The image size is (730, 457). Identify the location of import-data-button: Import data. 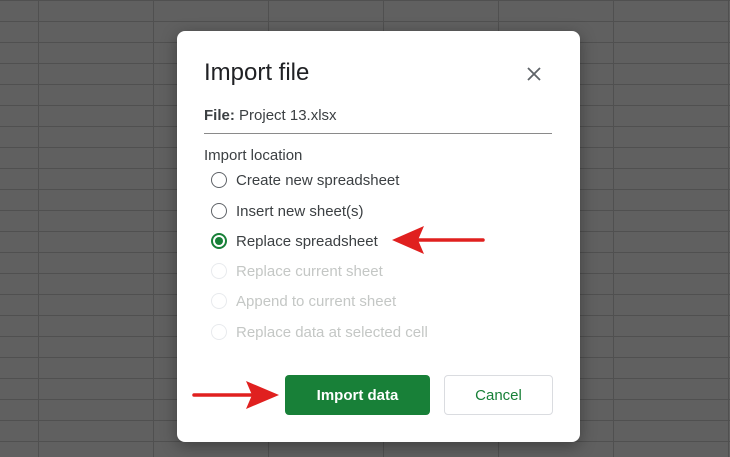
(357, 395).